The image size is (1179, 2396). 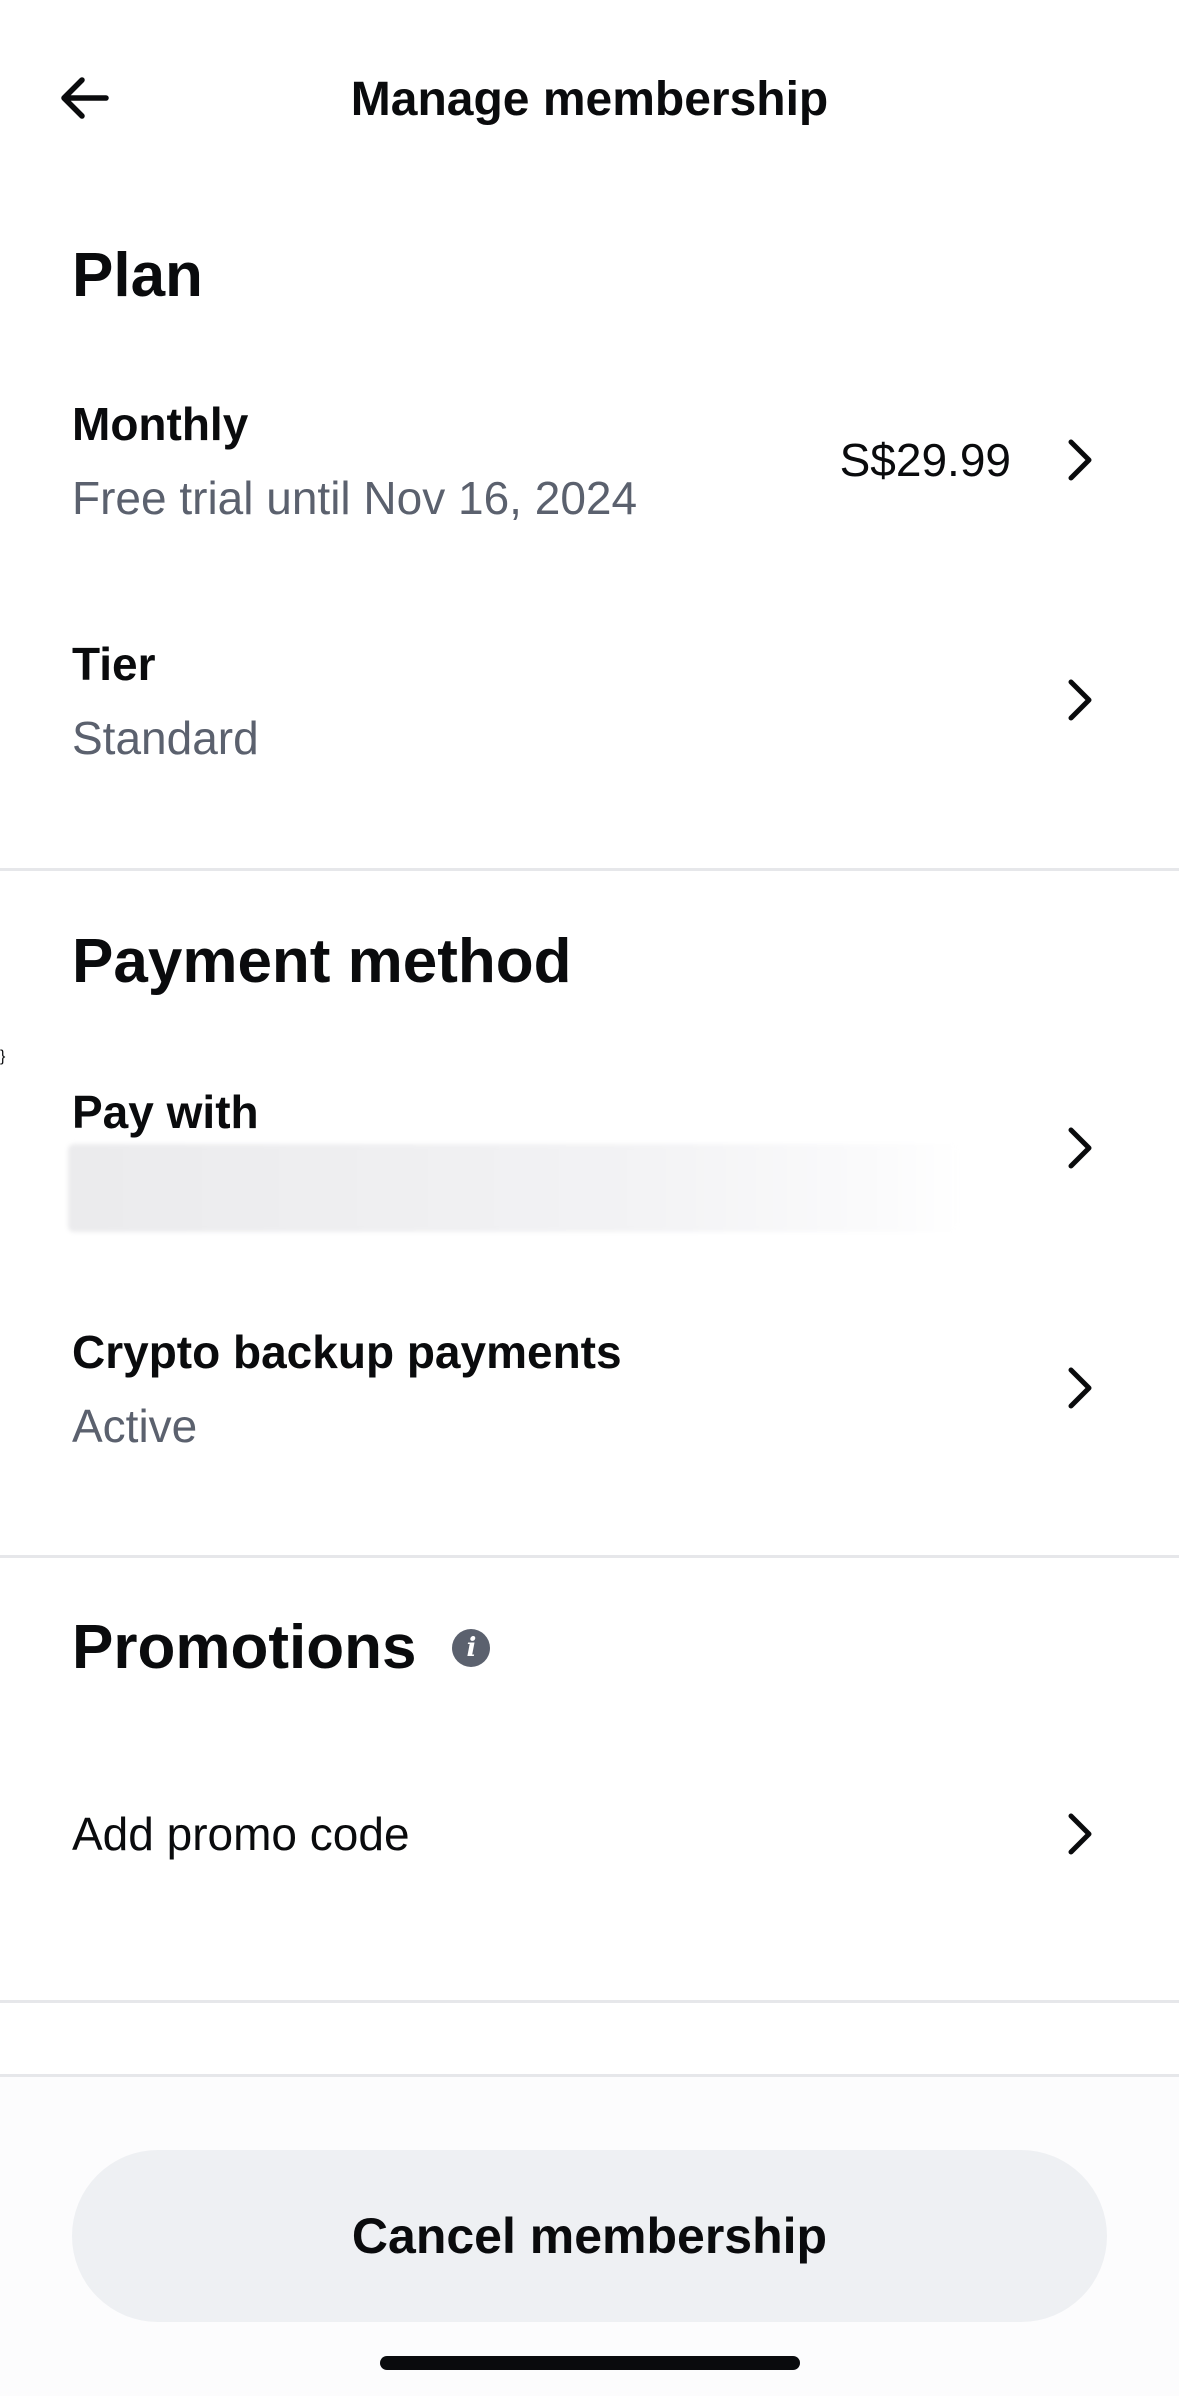 I want to click on section-title-promotions: Promotions i, so click(x=281, y=1648).